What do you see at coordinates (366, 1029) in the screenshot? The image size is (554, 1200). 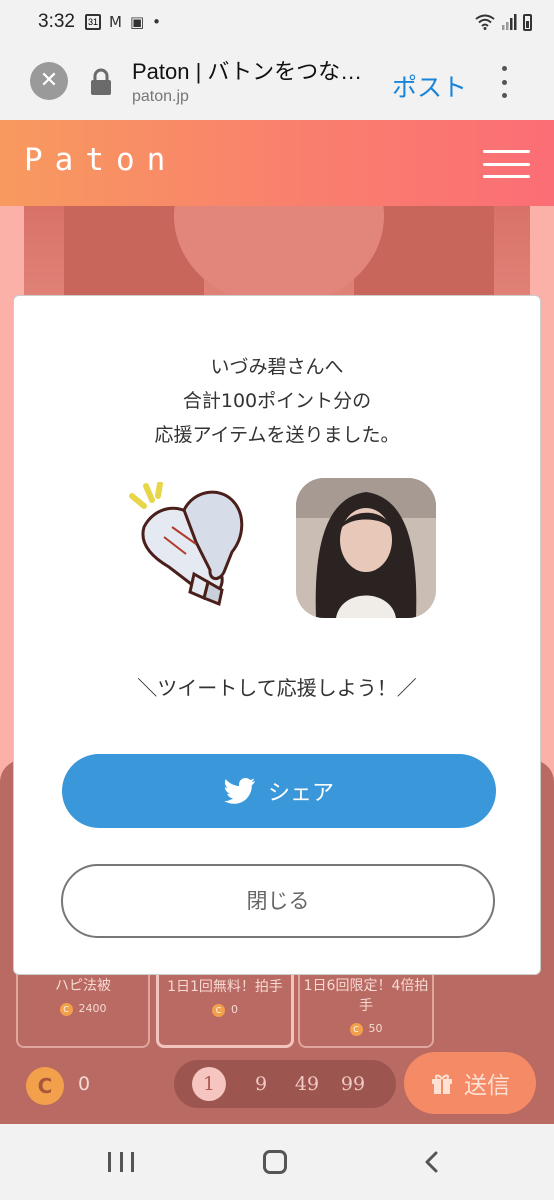 I see `item-price: C 50` at bounding box center [366, 1029].